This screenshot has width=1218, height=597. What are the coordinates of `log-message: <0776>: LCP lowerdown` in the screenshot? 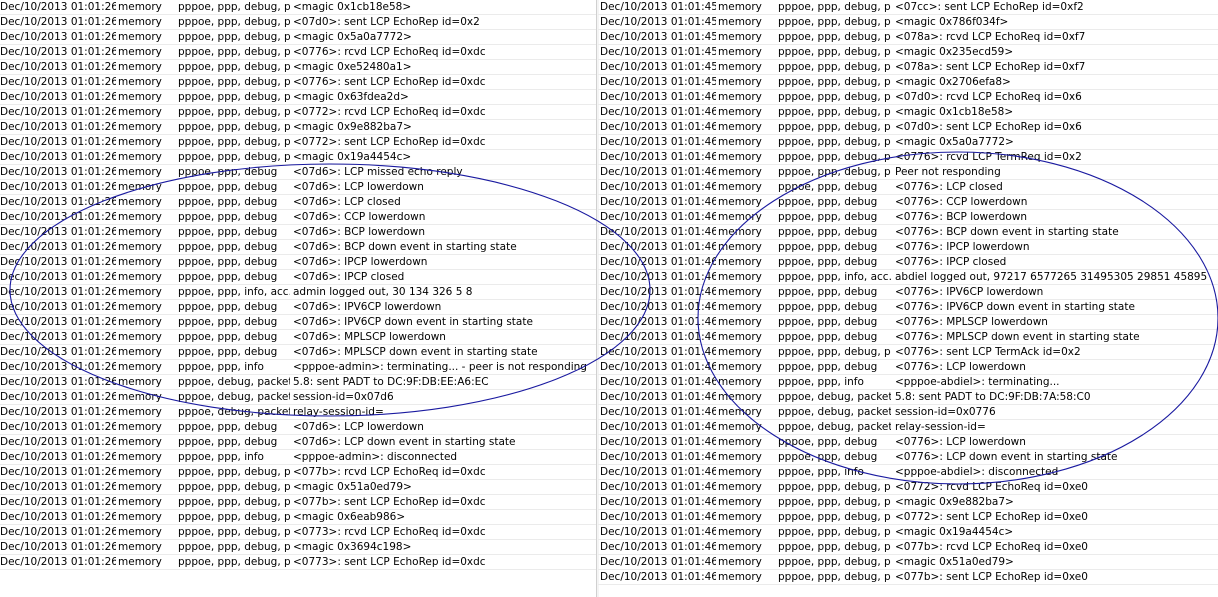 It's located at (960, 442).